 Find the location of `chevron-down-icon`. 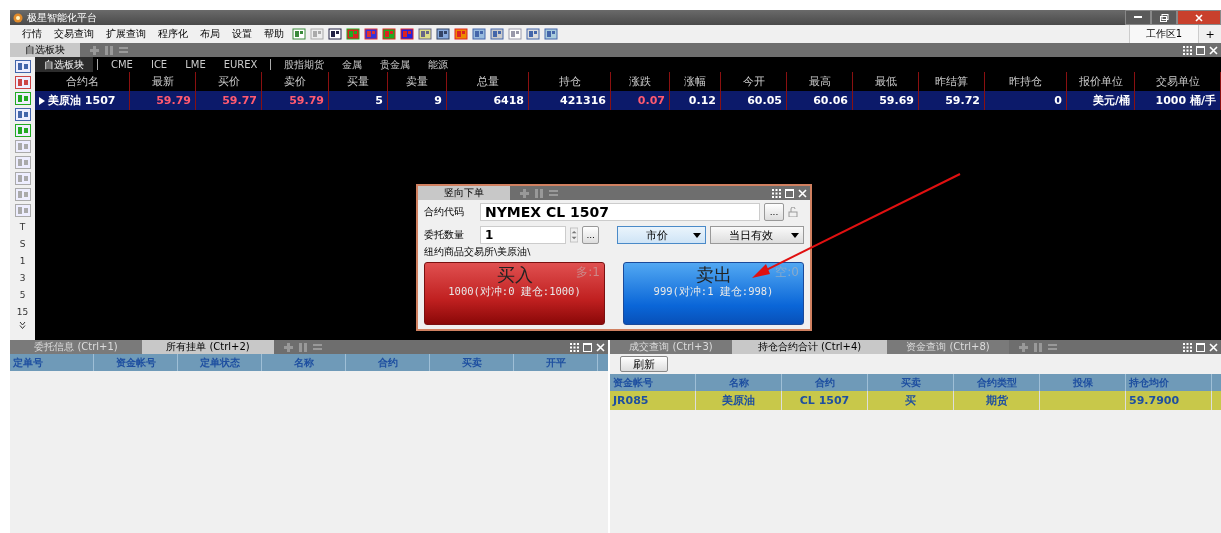

chevron-down-icon is located at coordinates (22, 325).